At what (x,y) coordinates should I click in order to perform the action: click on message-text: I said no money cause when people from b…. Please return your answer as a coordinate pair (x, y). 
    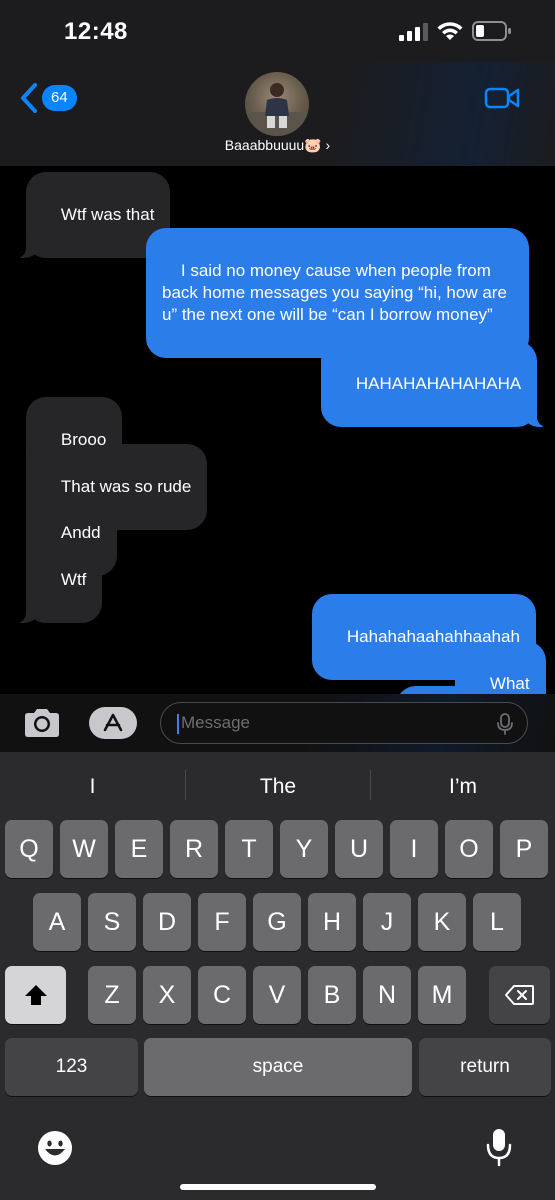
    Looking at the image, I should click on (337, 292).